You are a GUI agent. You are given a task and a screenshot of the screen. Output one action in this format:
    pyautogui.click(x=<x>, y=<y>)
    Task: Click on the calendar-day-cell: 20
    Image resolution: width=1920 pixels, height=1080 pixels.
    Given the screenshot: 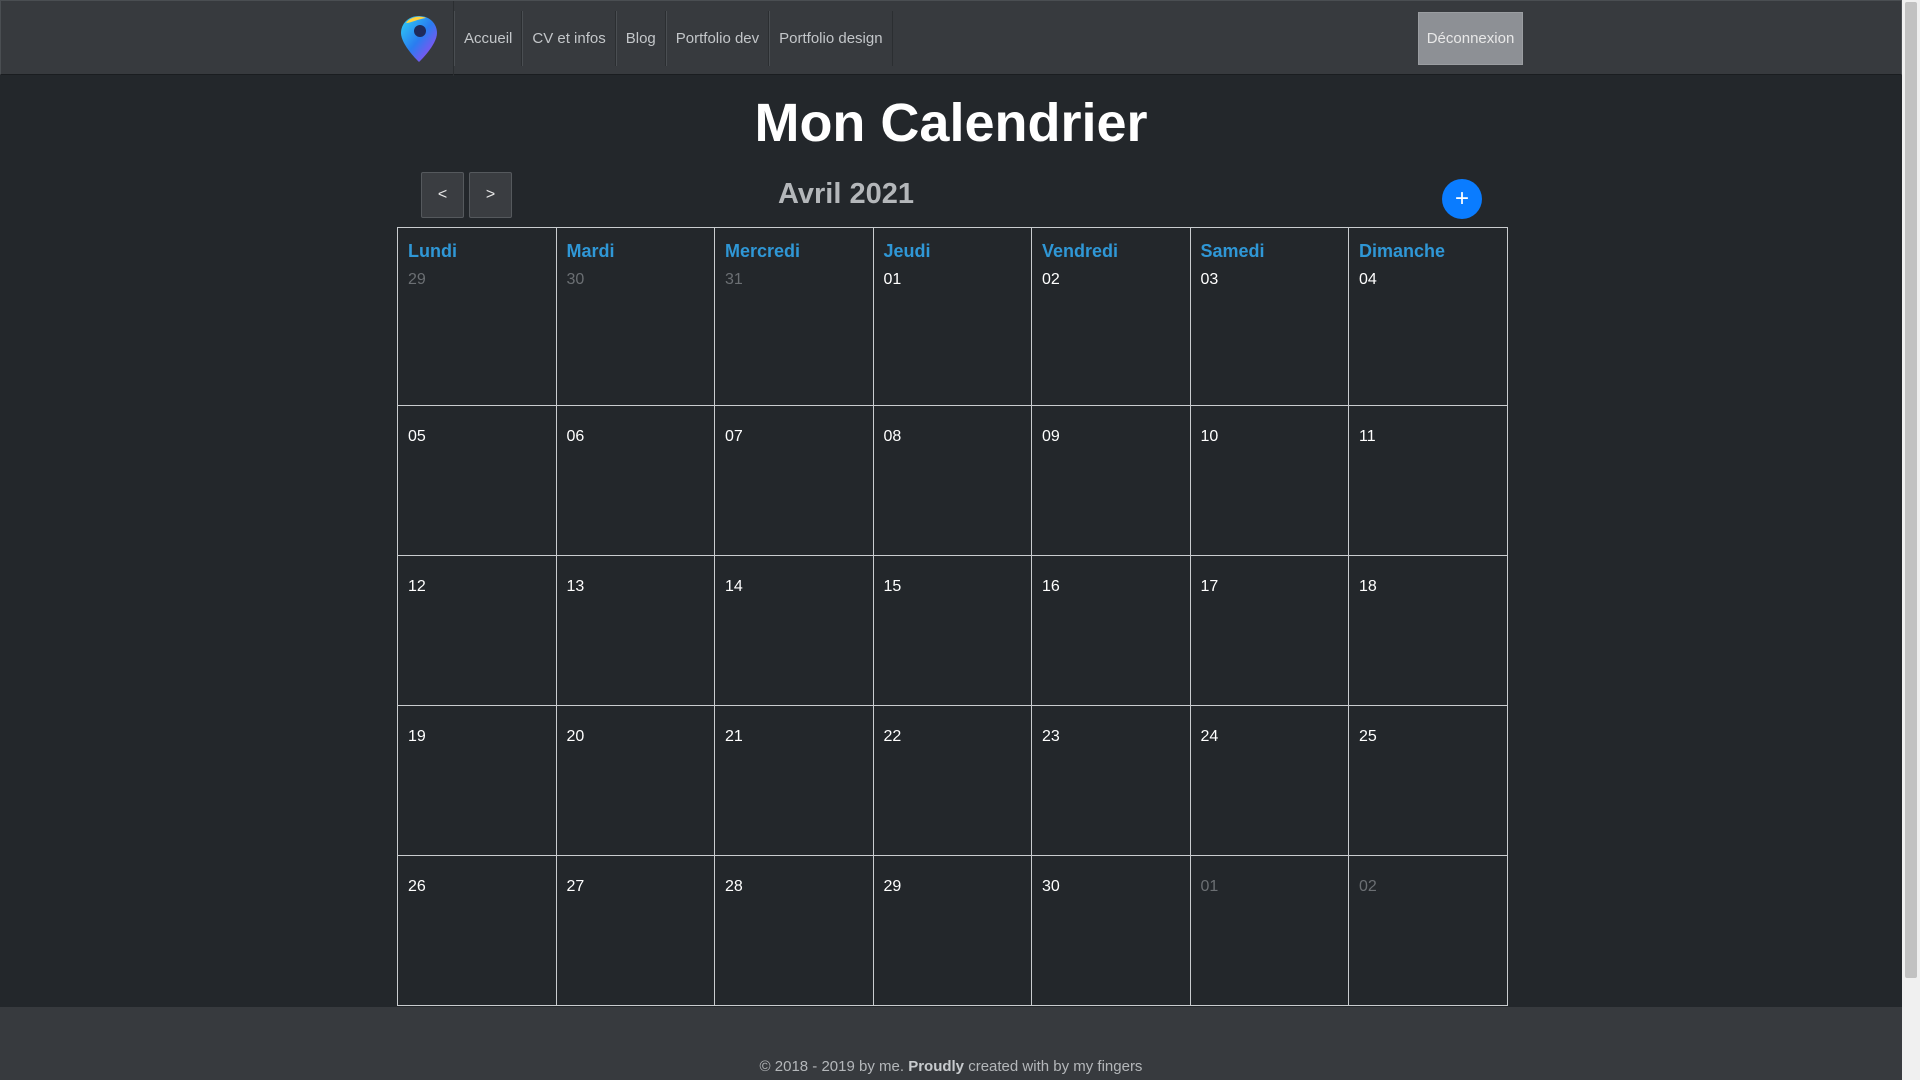 What is the action you would take?
    pyautogui.click(x=635, y=780)
    